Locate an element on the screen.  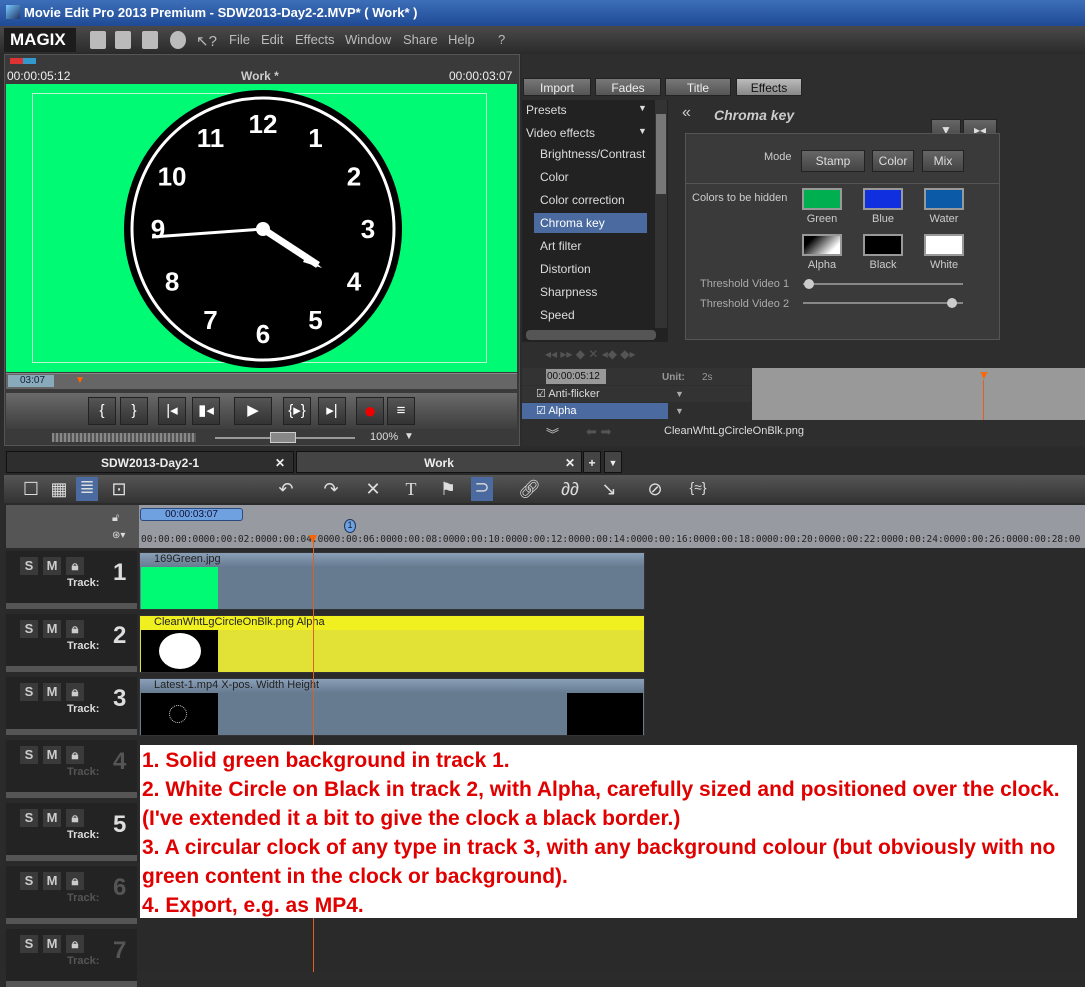
swatch-alpha is located at coordinates (822, 245).